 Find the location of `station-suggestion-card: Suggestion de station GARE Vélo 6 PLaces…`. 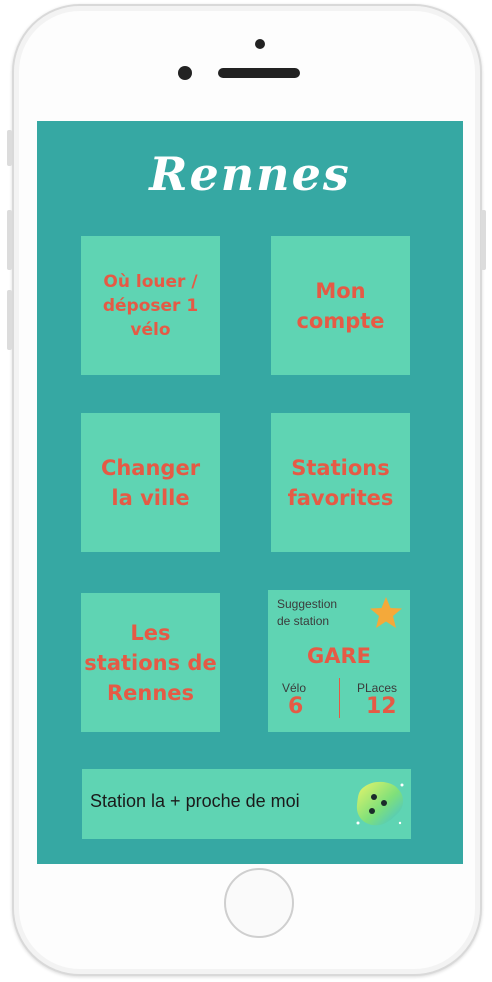

station-suggestion-card: Suggestion de station GARE Vélo 6 PLaces… is located at coordinates (339, 661).